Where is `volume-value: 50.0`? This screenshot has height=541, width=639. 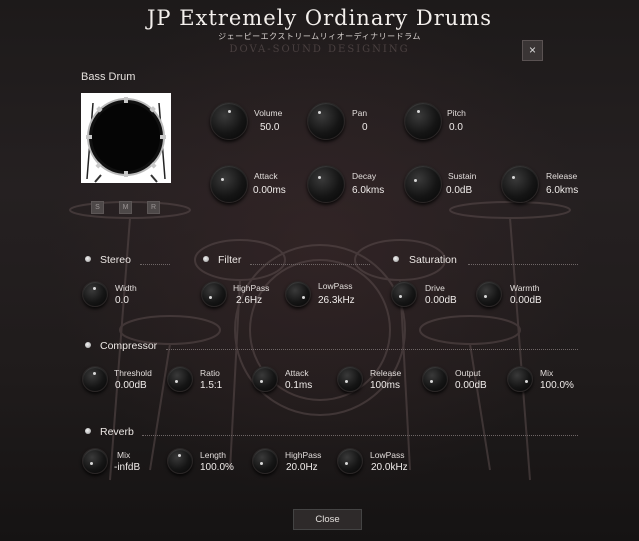 volume-value: 50.0 is located at coordinates (270, 127).